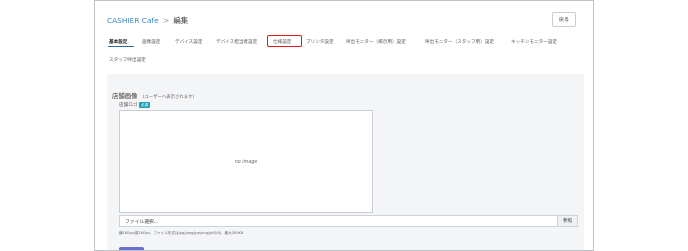 This screenshot has height=251, width=688. I want to click on required-badge: 必須, so click(144, 105).